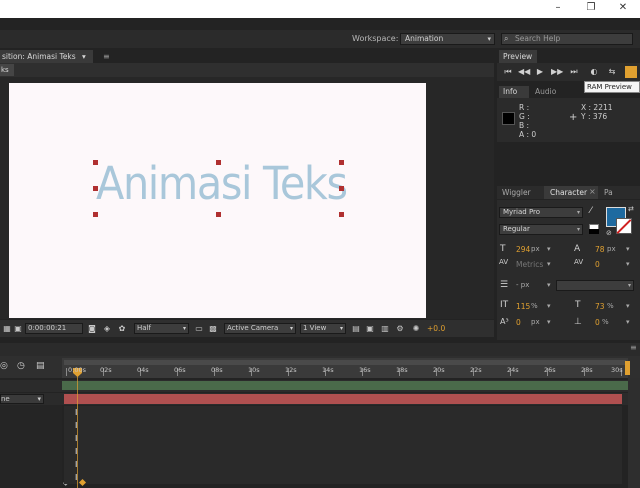 This screenshot has height=488, width=640. I want to click on loop-icon: ⇆, so click(612, 72).